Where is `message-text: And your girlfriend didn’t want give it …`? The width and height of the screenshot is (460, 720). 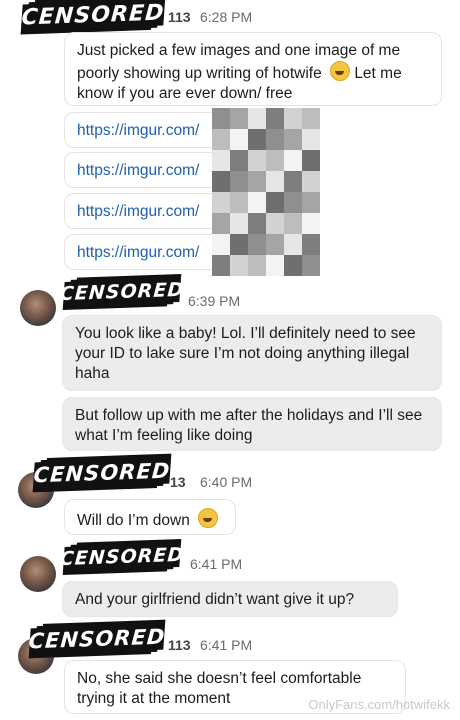
message-text: And your girlfriend didn’t want give it … is located at coordinates (215, 599).